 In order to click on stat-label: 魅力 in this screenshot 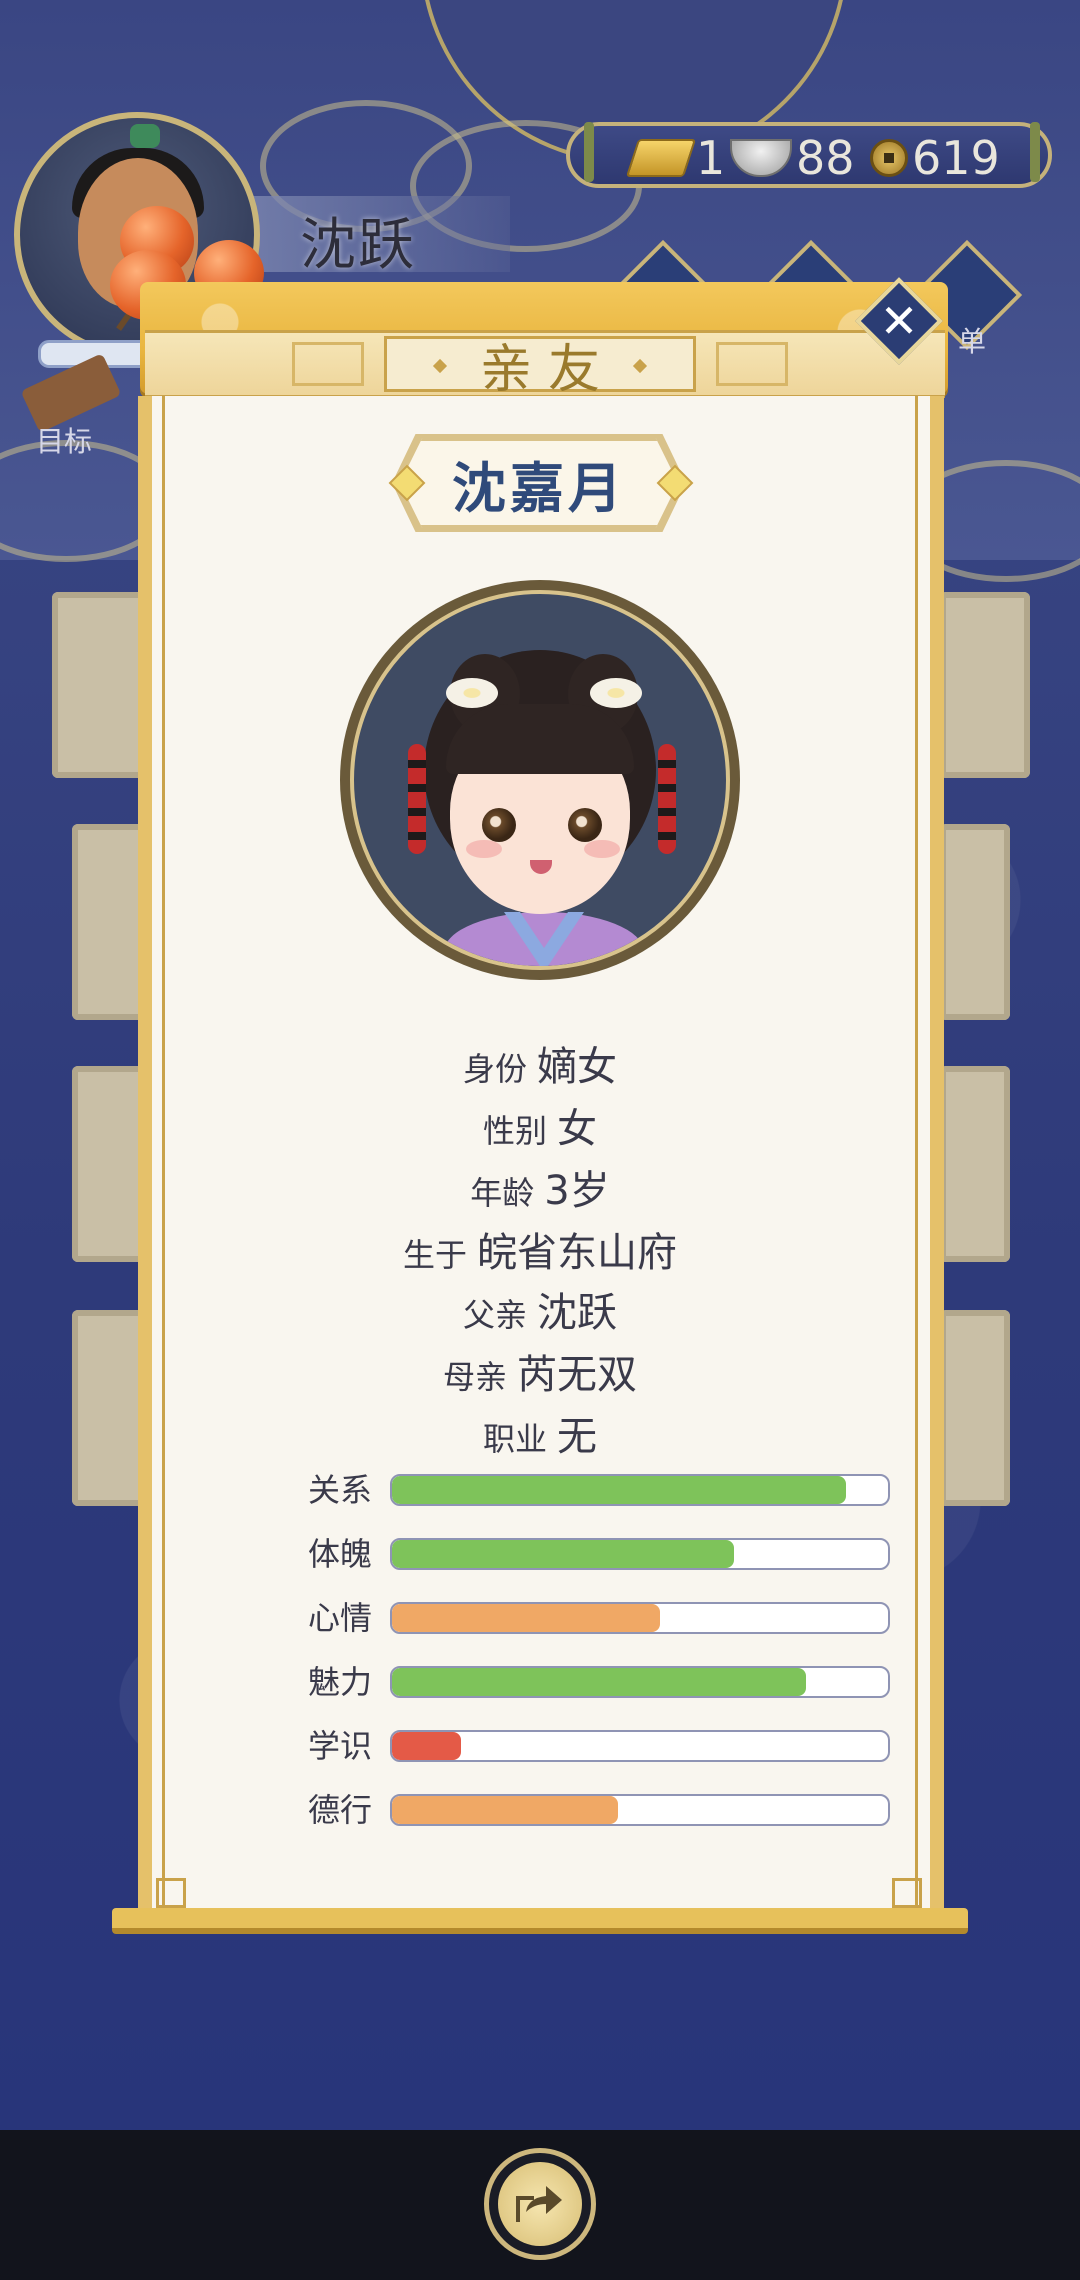, I will do `click(340, 1682)`.